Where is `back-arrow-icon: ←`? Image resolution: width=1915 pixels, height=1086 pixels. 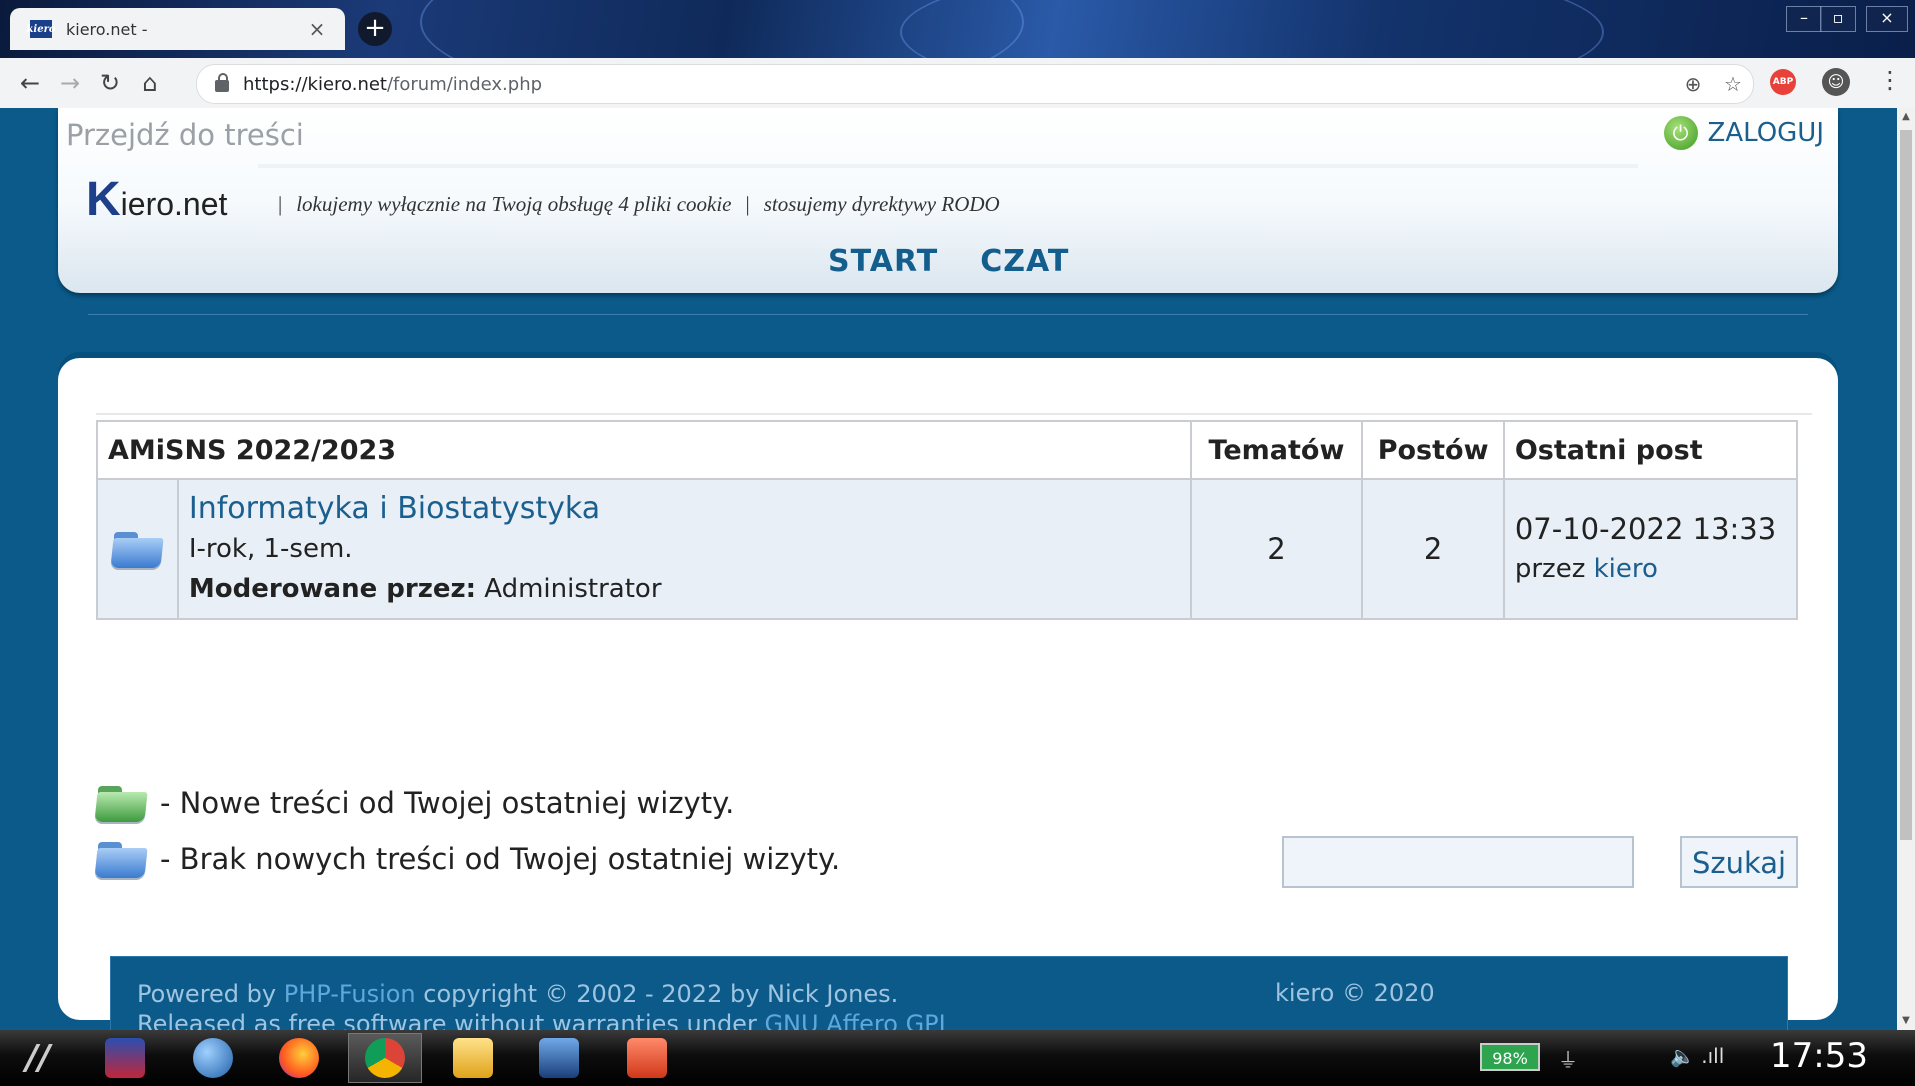
back-arrow-icon: ← is located at coordinates (30, 83).